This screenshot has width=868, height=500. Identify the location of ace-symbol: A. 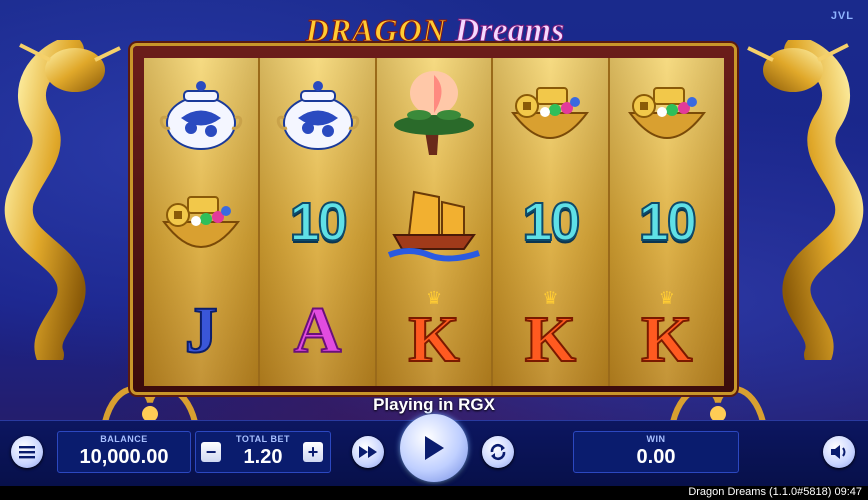
(317, 330).